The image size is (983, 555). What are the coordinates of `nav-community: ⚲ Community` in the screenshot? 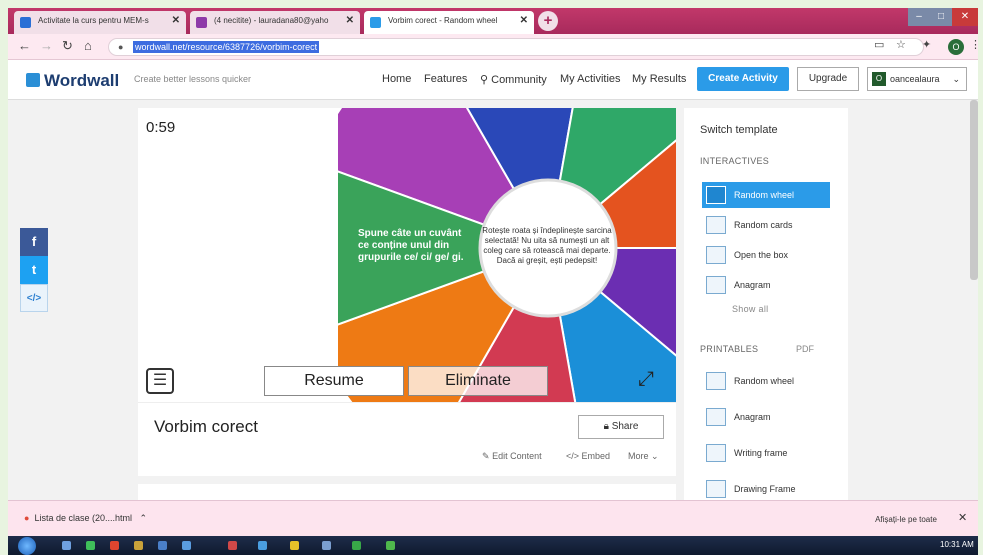 It's located at (513, 79).